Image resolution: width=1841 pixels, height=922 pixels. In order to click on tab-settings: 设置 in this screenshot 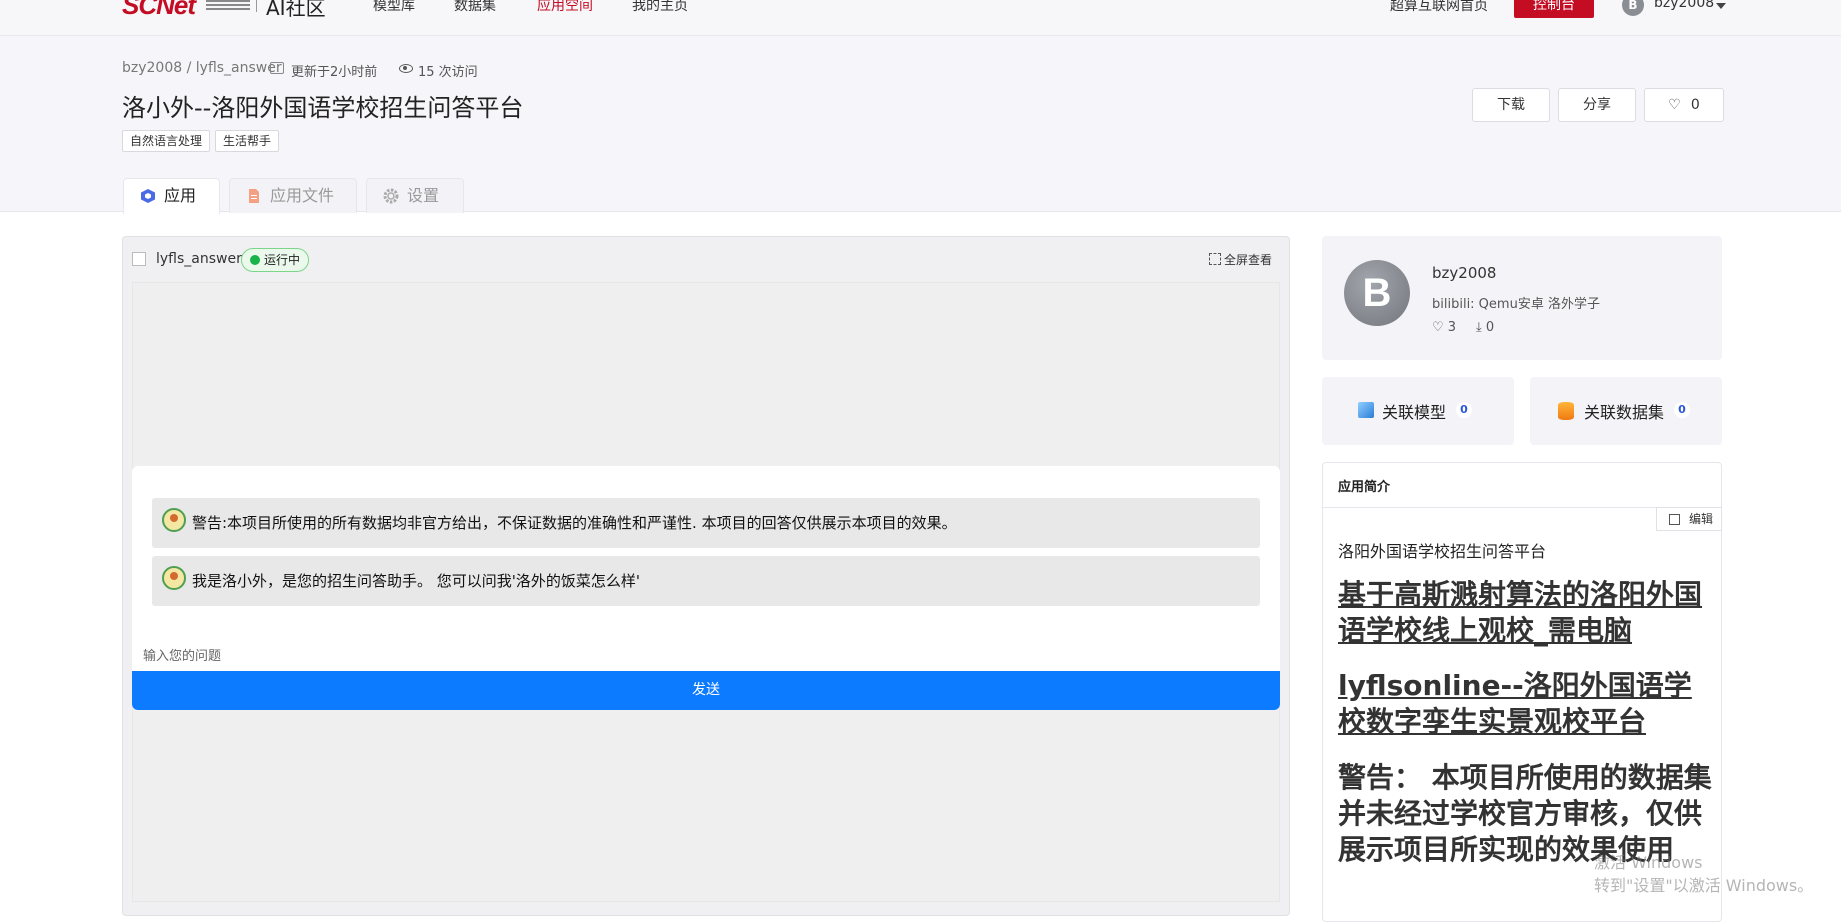, I will do `click(415, 195)`.